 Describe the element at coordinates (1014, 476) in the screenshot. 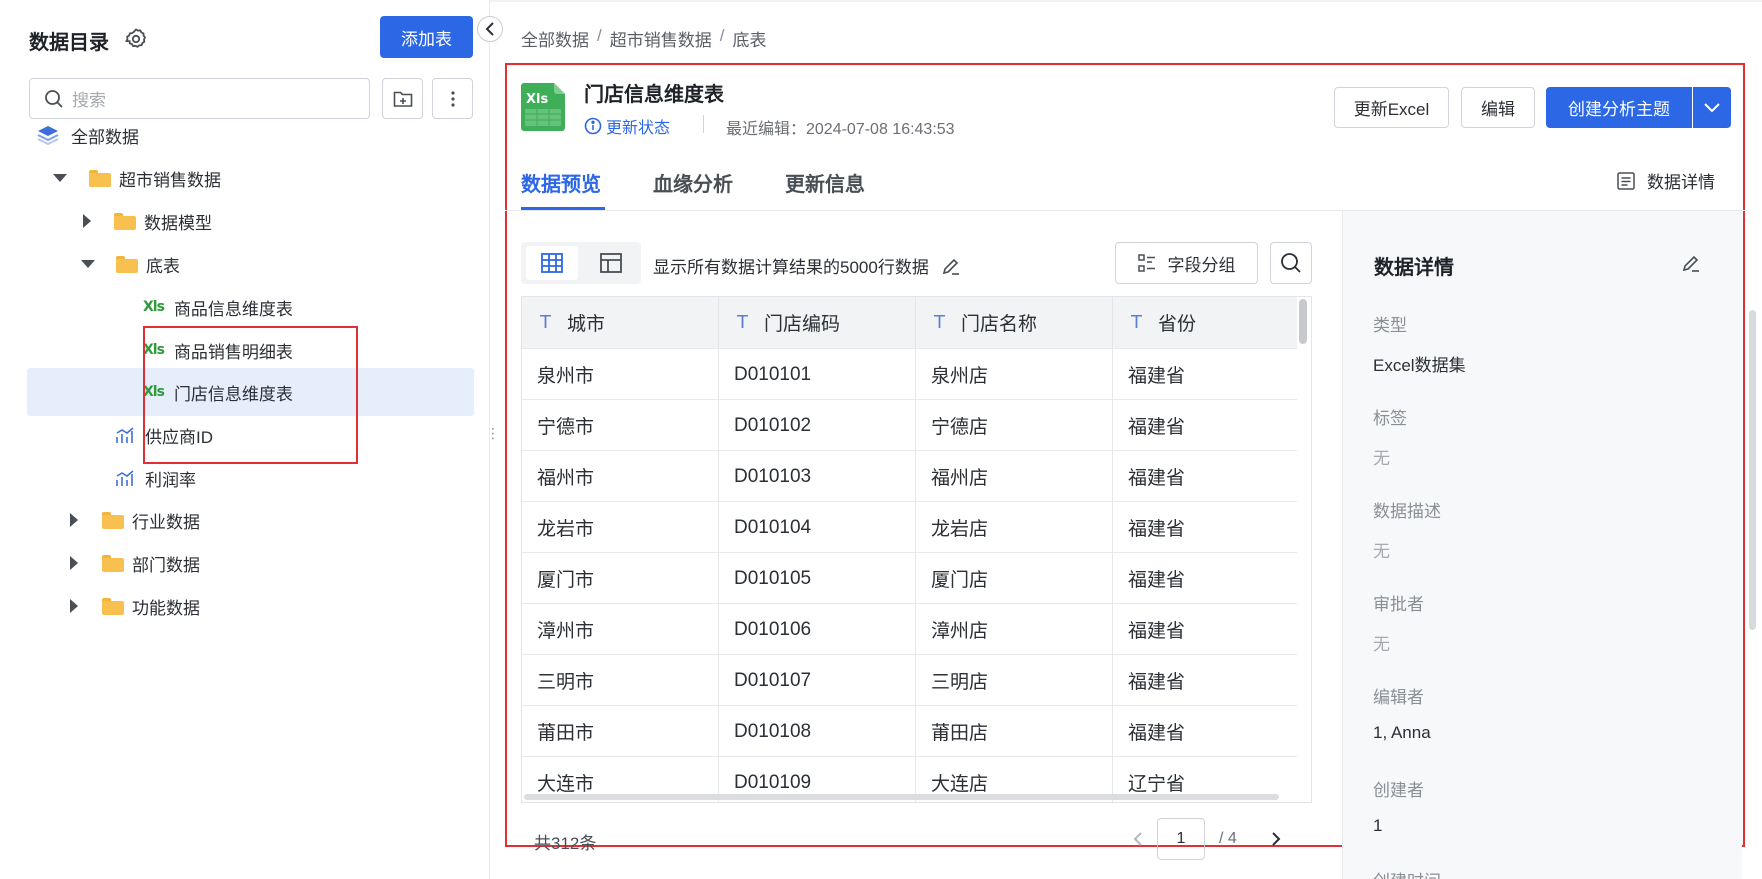

I see `table-cell: 福州店` at that location.